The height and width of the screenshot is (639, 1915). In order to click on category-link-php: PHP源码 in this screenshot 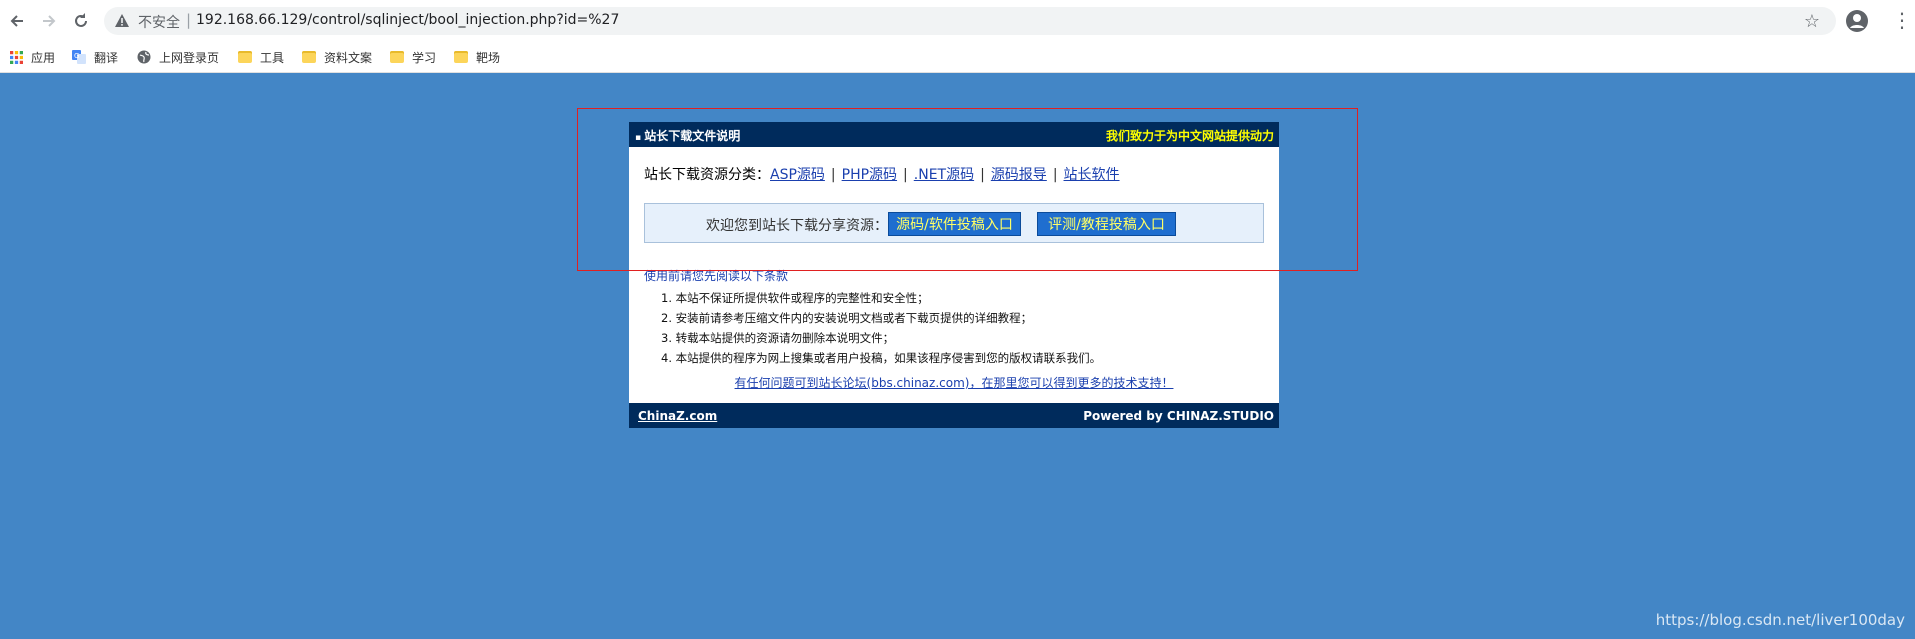, I will do `click(869, 175)`.